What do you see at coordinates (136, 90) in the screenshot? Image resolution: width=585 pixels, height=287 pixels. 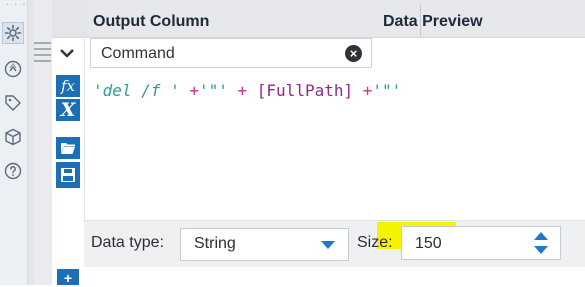 I see `expr-token: 'del /f '` at bounding box center [136, 90].